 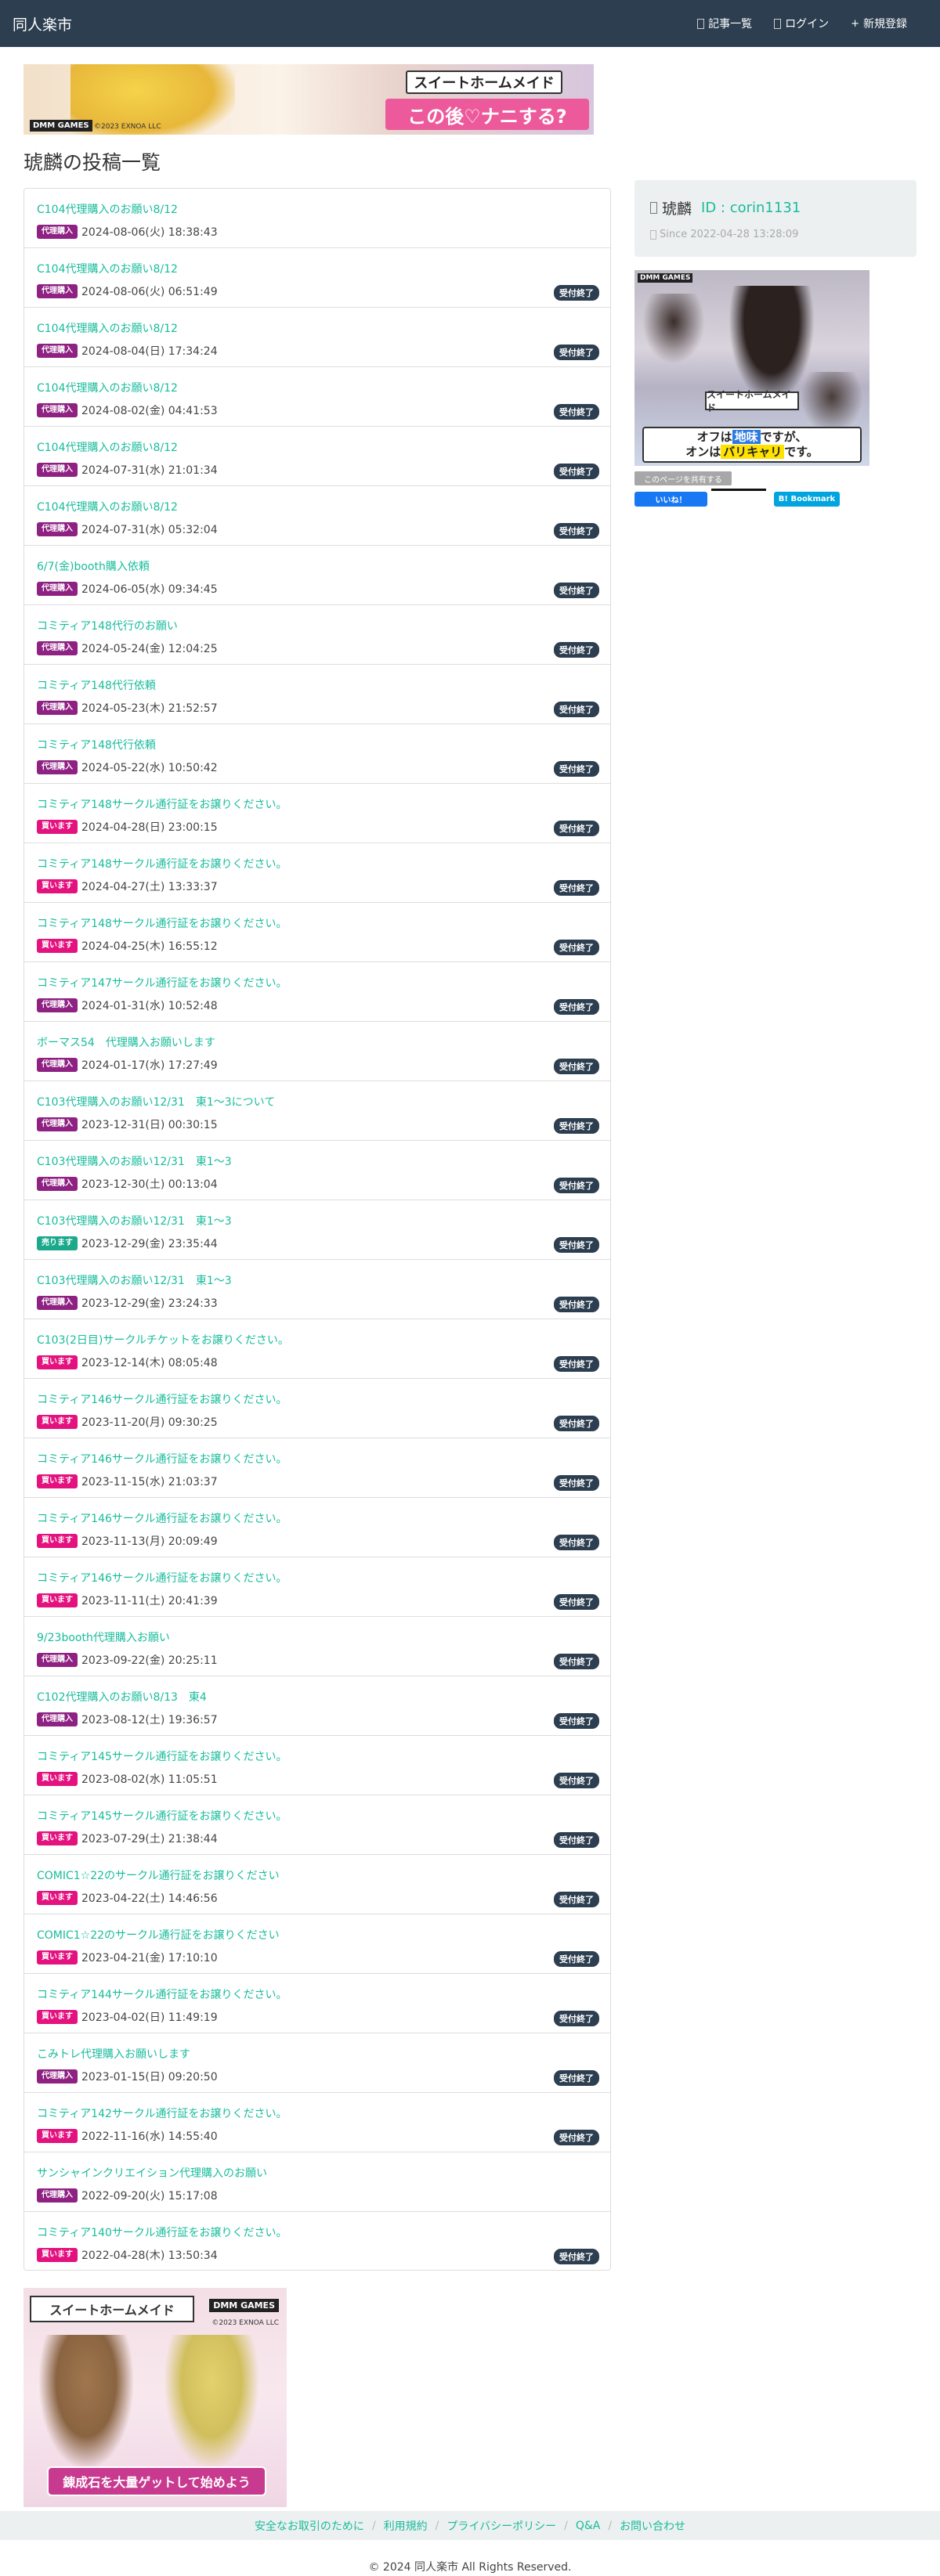 What do you see at coordinates (149, 708) in the screenshot?
I see `post-date: 2024-05-23(木) 21:52:57` at bounding box center [149, 708].